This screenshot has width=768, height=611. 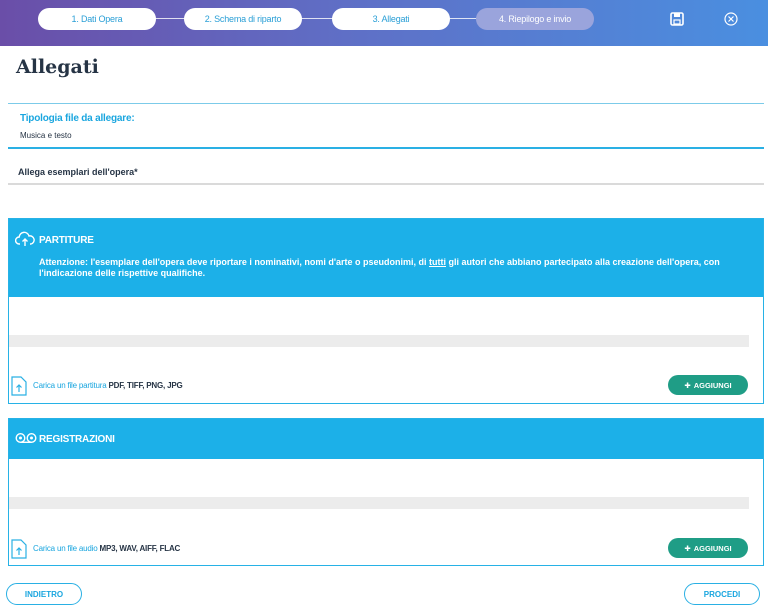 I want to click on proceed-button: PROCEDI, so click(x=722, y=594).